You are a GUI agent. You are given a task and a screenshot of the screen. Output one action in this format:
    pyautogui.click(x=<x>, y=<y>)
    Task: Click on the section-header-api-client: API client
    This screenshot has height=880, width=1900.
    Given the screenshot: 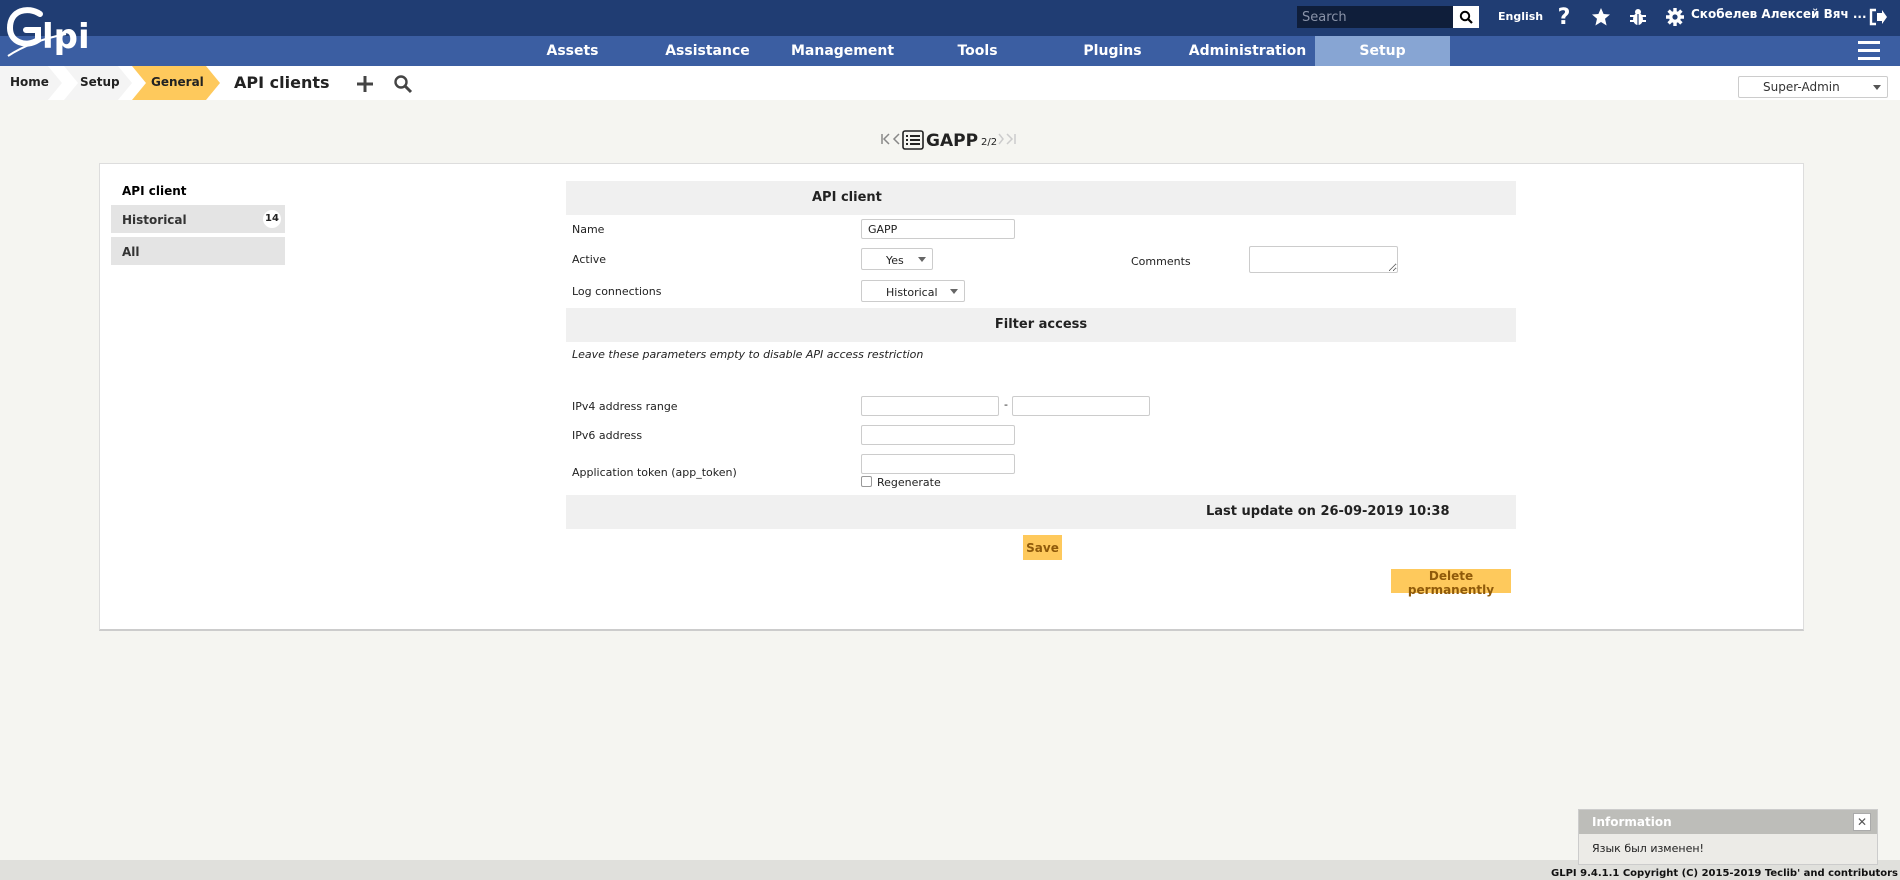 What is the action you would take?
    pyautogui.click(x=1041, y=198)
    